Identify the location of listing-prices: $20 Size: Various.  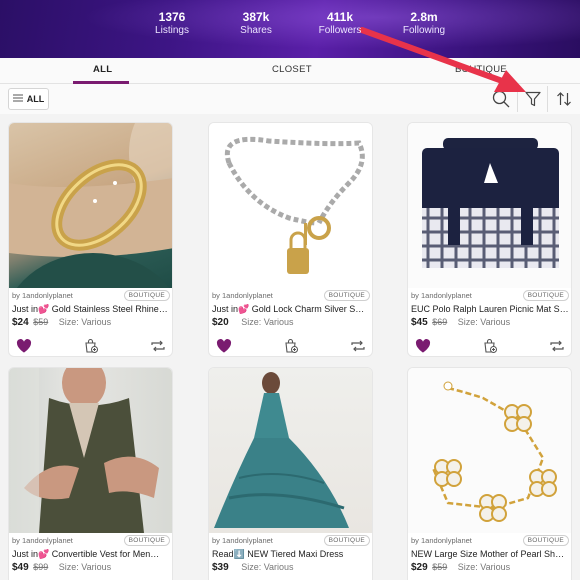
(253, 322).